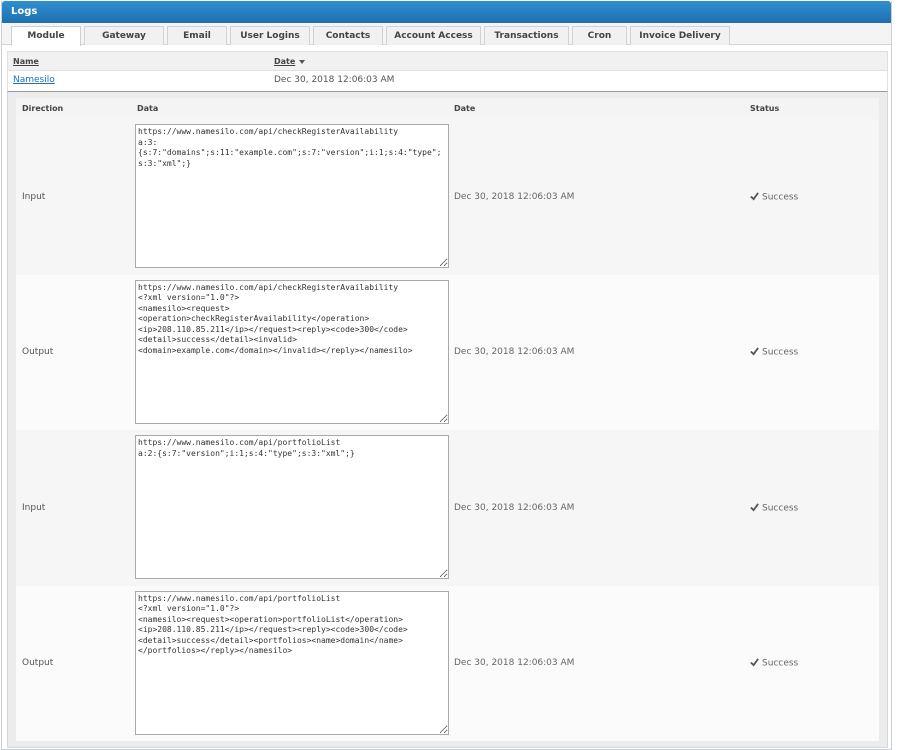  Describe the element at coordinates (334, 80) in the screenshot. I see `module-log-date: Dec 30, 2018 12:06:03 AM` at that location.